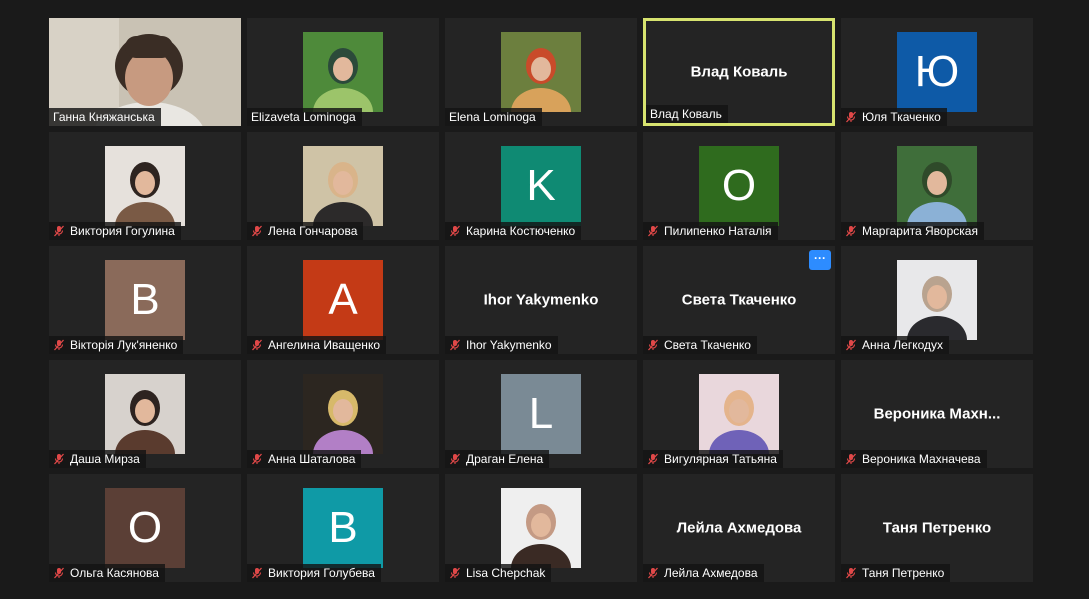 The width and height of the screenshot is (1089, 599). I want to click on more-options-button: ···, so click(820, 260).